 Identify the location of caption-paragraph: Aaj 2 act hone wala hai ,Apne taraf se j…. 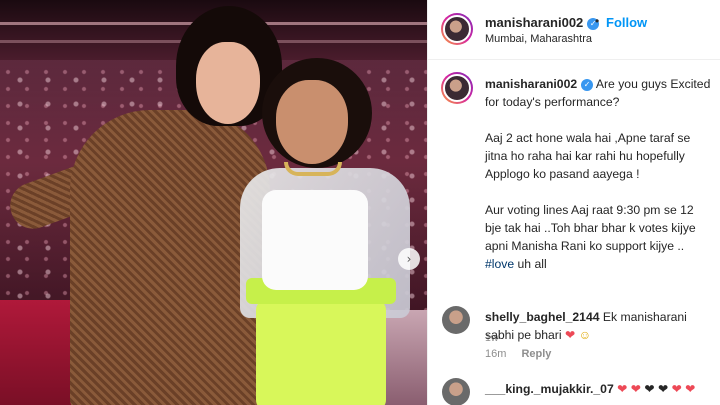
(588, 156).